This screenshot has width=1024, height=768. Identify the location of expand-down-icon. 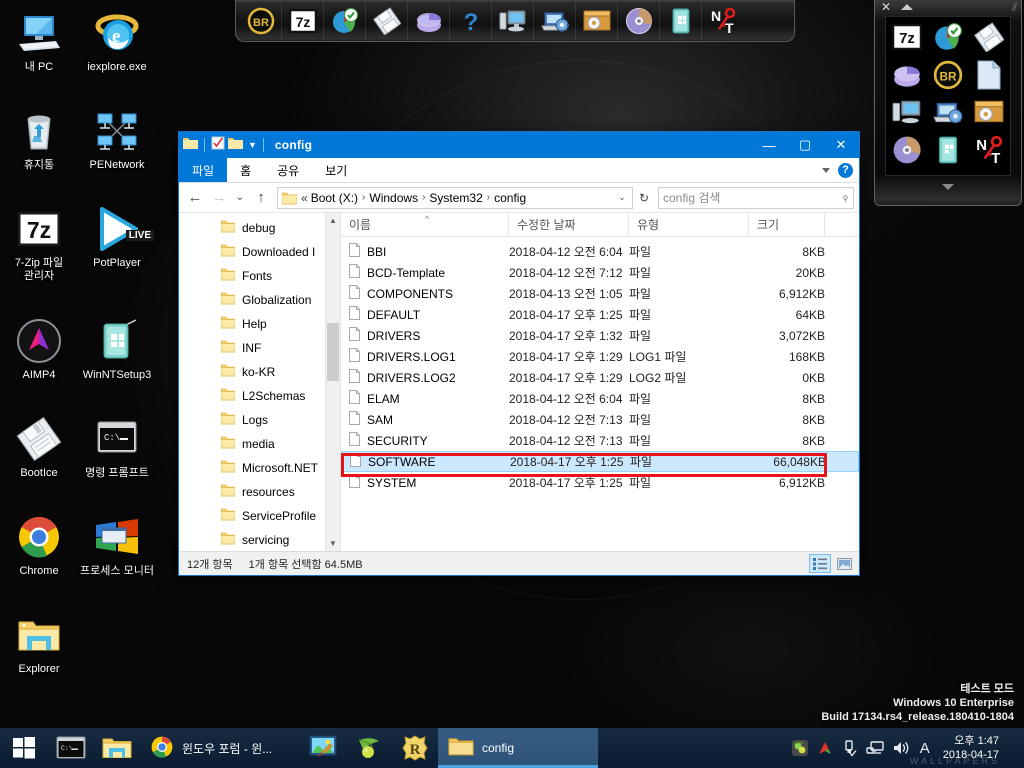
(948, 187).